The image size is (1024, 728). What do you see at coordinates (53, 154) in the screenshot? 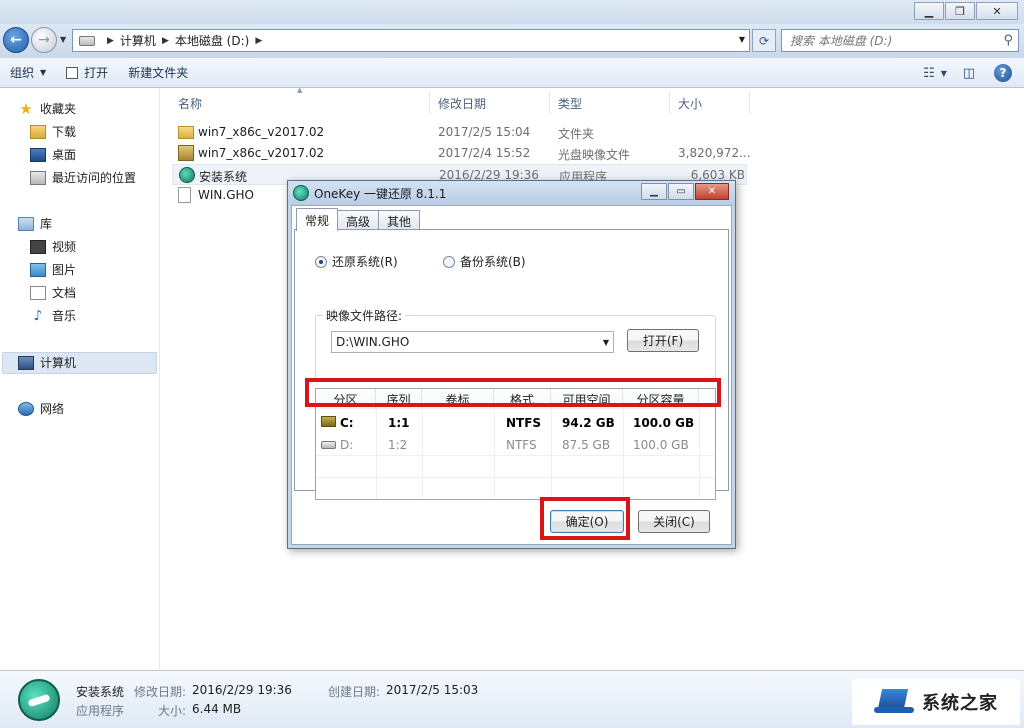
I see `nav-desktop: 桌面` at bounding box center [53, 154].